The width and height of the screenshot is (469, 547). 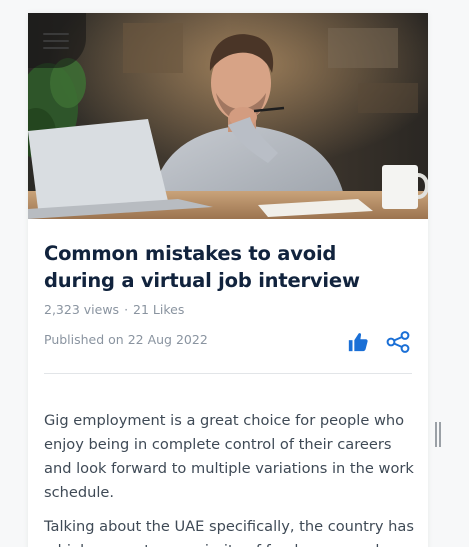 I want to click on like-button, so click(x=358, y=342).